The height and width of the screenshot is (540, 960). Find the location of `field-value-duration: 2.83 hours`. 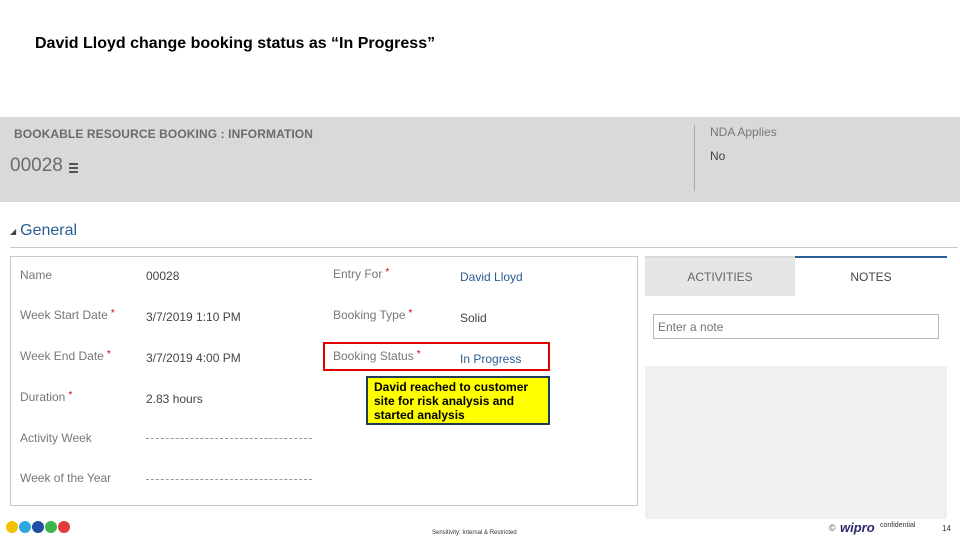

field-value-duration: 2.83 hours is located at coordinates (174, 399).